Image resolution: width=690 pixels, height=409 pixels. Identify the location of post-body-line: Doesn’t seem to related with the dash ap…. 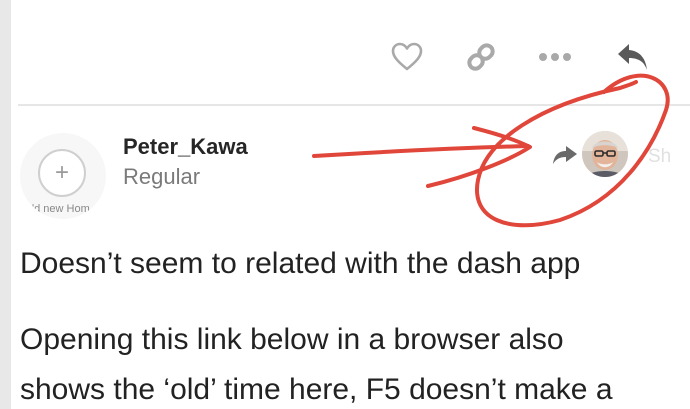
(300, 263).